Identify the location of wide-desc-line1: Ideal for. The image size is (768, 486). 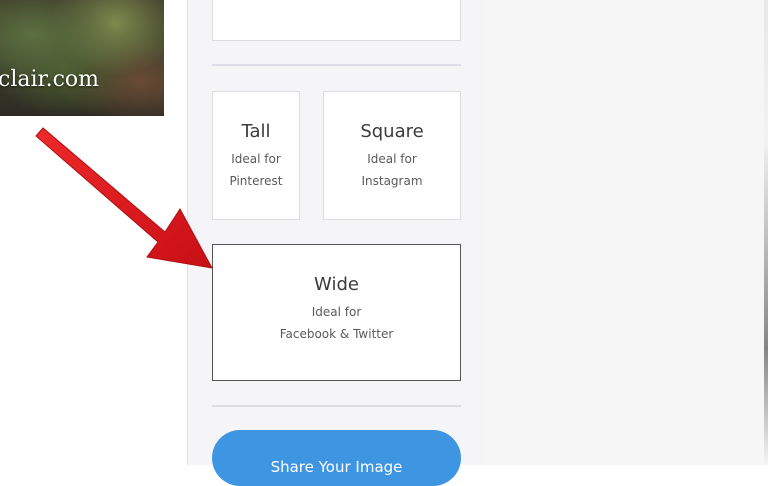
(336, 312).